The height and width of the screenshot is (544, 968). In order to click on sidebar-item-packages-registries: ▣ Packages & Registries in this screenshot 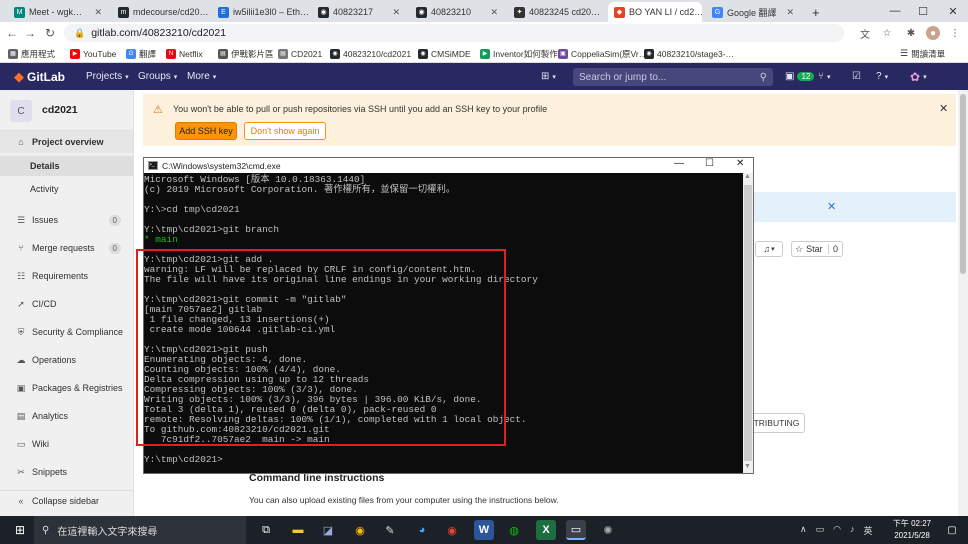, I will do `click(66, 388)`.